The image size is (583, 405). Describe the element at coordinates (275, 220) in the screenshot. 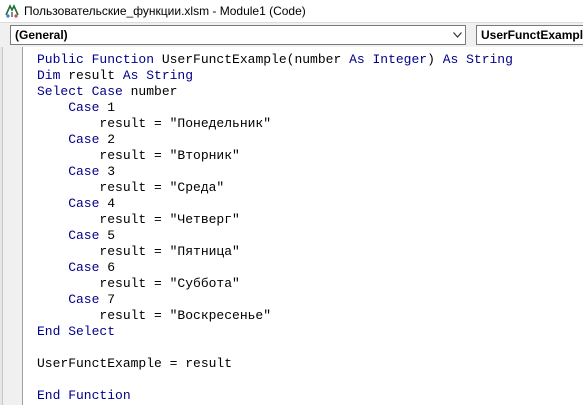

I see `code-line: result = "Четверг"` at that location.